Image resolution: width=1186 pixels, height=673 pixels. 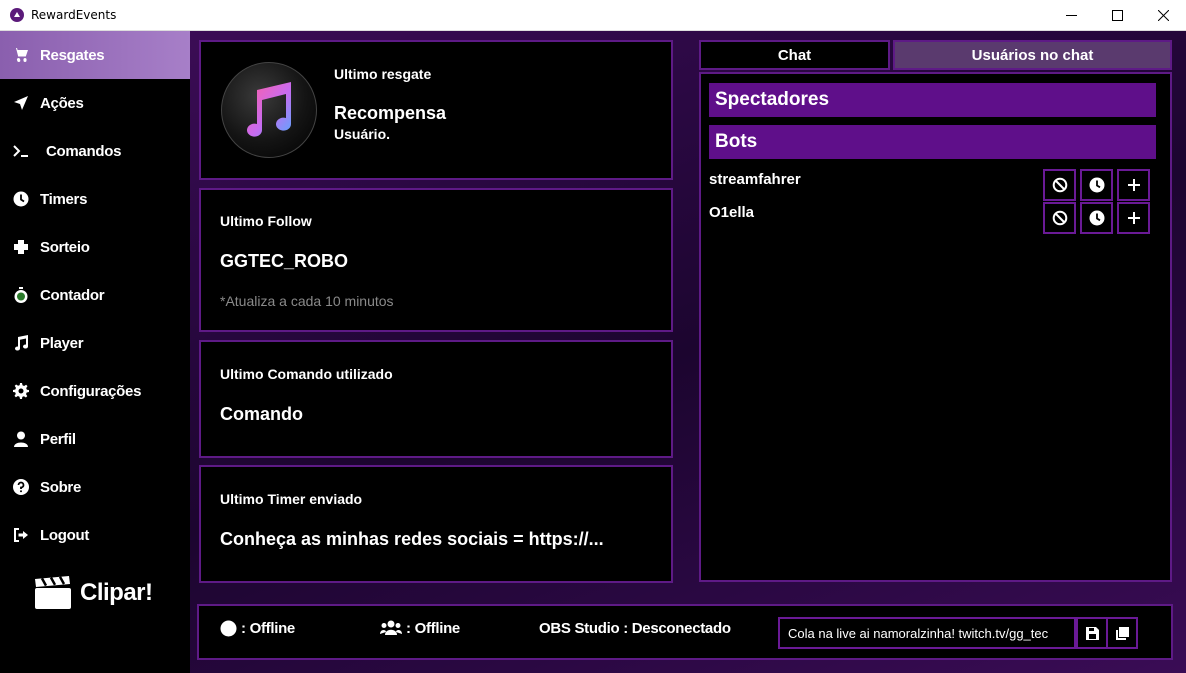 I want to click on app-logo-icon, so click(x=17, y=15).